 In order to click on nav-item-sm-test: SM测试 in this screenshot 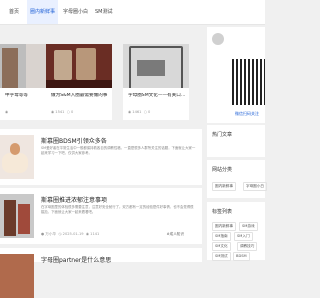, I will do `click(104, 12)`.